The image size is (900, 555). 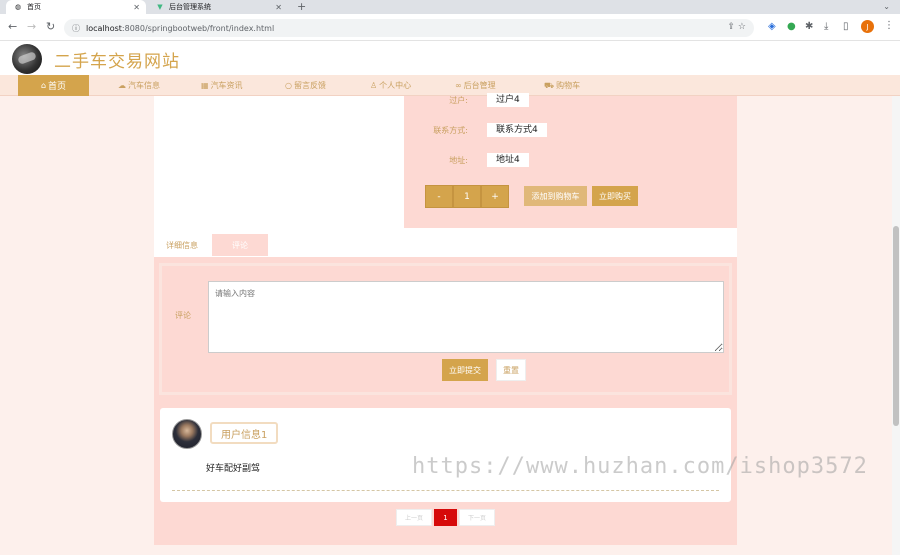 I want to click on reload-icon: ↻, so click(x=50, y=26).